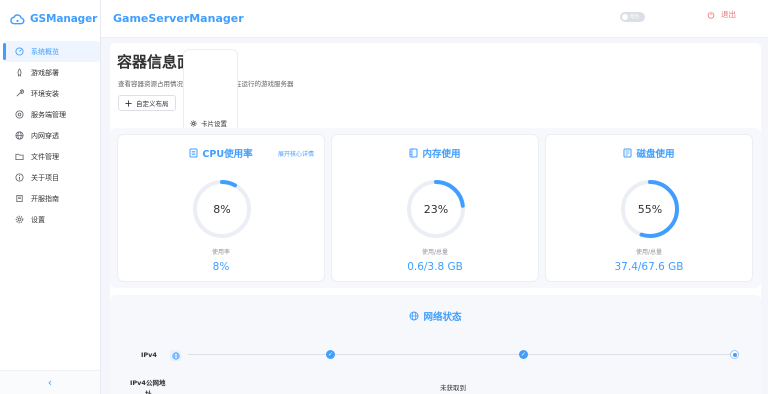  I want to click on sidebar-item-label: 关于项目, so click(45, 177).